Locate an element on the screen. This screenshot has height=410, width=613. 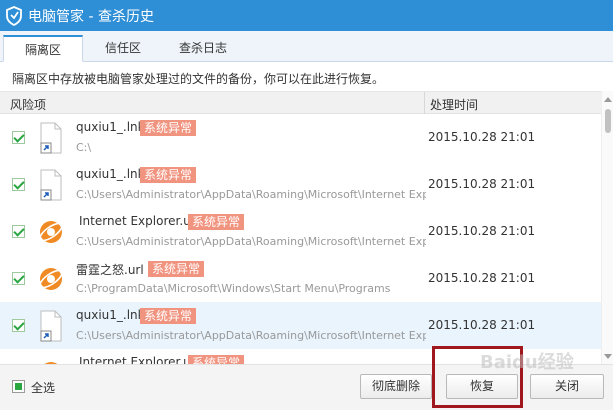
title-bar: 电脑管家 - 查杀历史 is located at coordinates (306, 15).